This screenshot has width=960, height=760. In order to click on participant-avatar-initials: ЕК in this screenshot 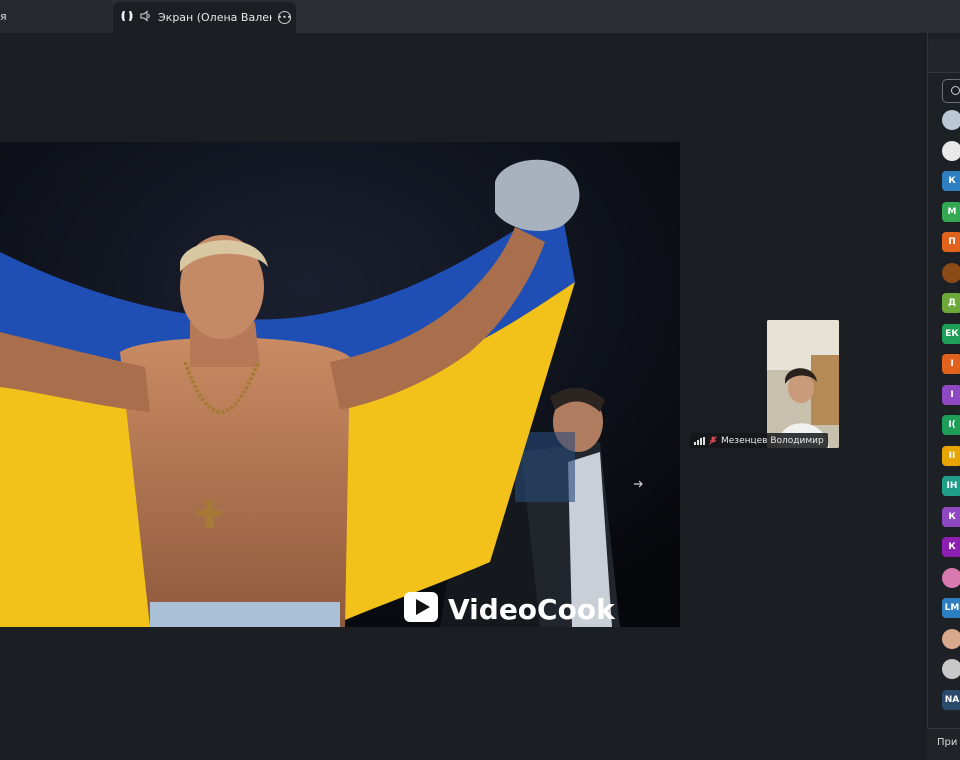, I will do `click(951, 333)`.